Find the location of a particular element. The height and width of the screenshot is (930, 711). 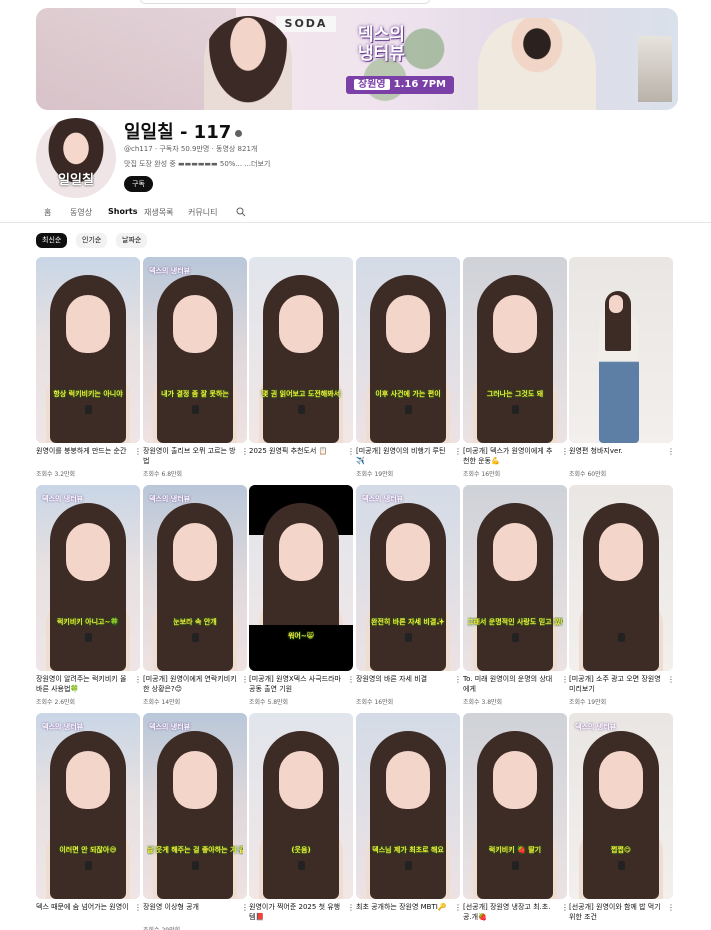

short-title: 최초 공개하는 장원영 MBTI🔑 is located at coordinates (403, 907).